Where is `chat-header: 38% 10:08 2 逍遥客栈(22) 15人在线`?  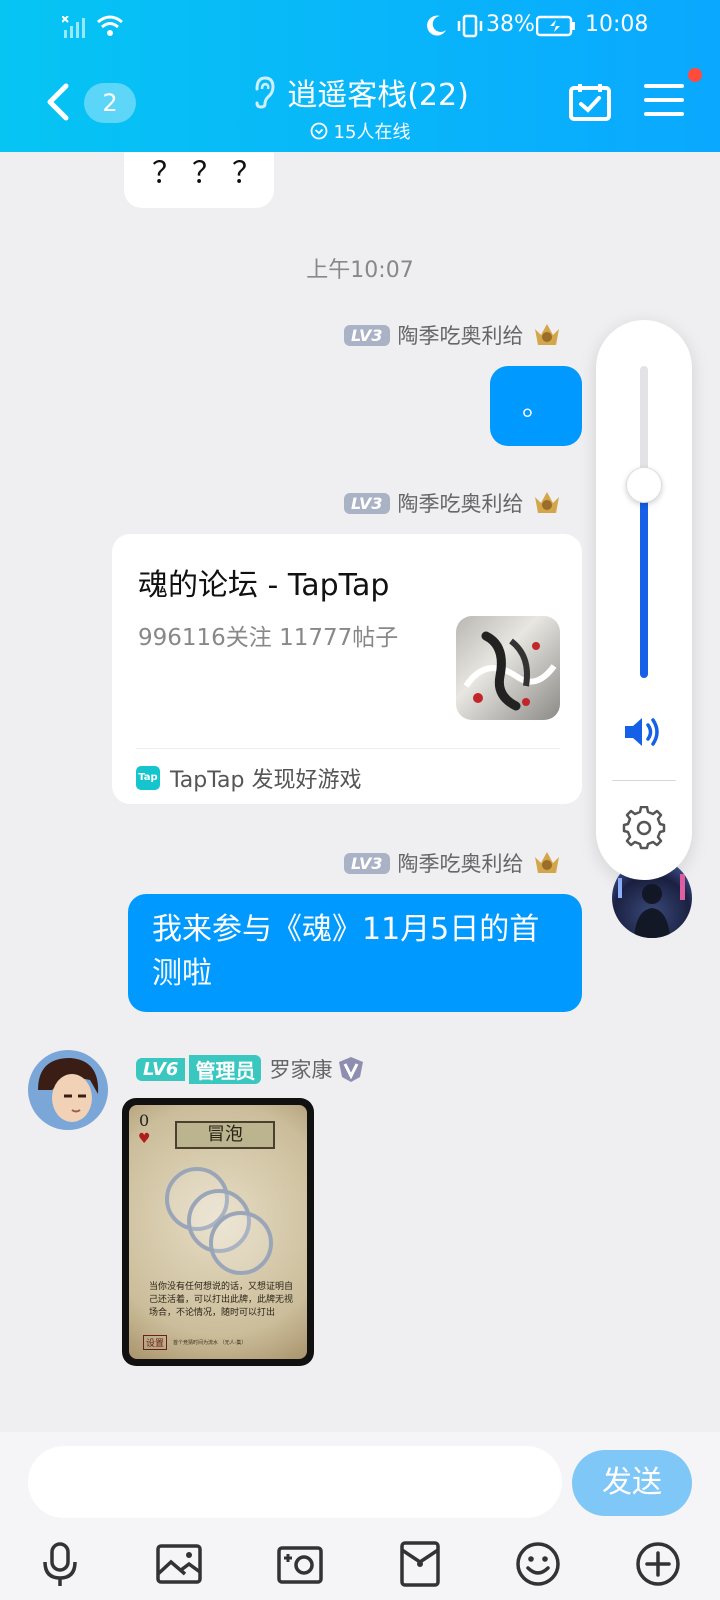
chat-header: 38% 10:08 2 逍遥客栈(22) 15人在线 is located at coordinates (360, 76).